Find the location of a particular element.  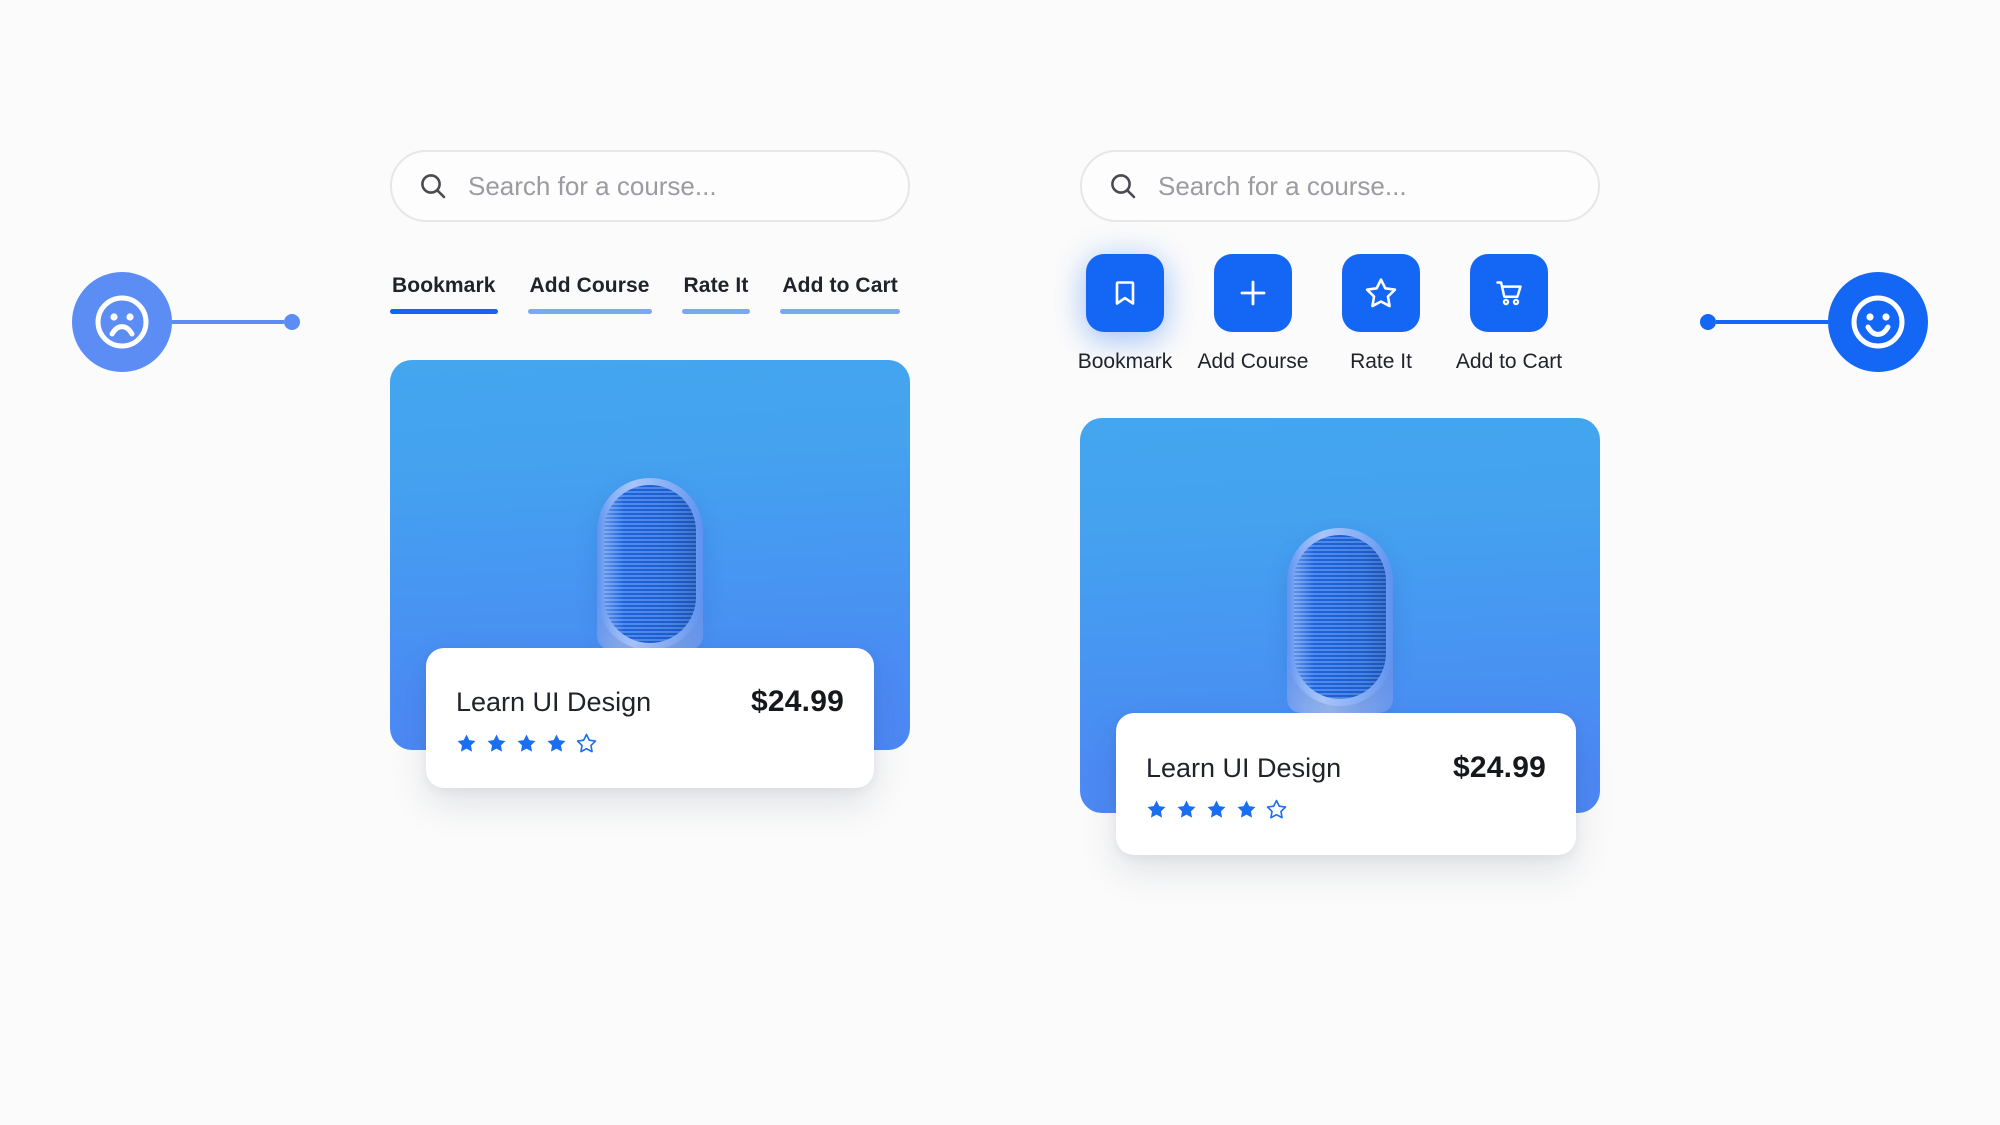

star-icon is located at coordinates (1381, 293).